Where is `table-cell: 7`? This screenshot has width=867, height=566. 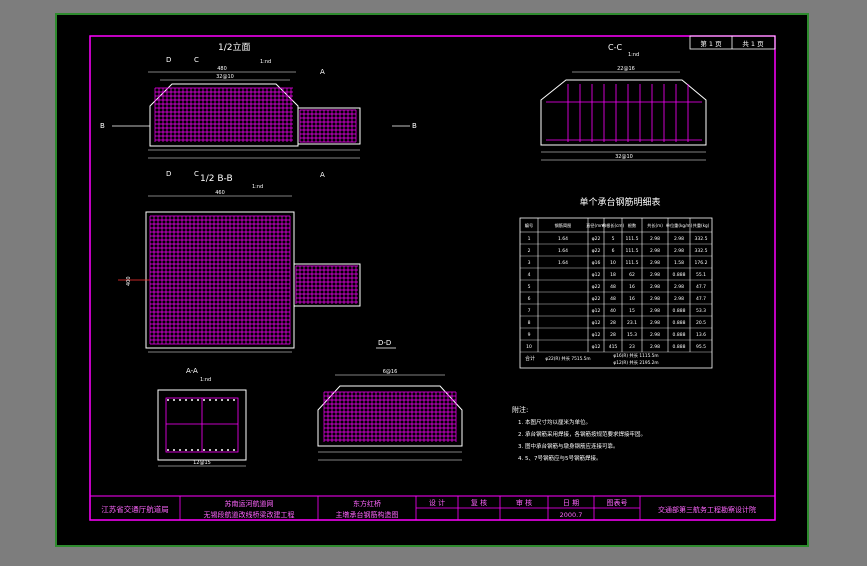
table-cell: 7 is located at coordinates (529, 311).